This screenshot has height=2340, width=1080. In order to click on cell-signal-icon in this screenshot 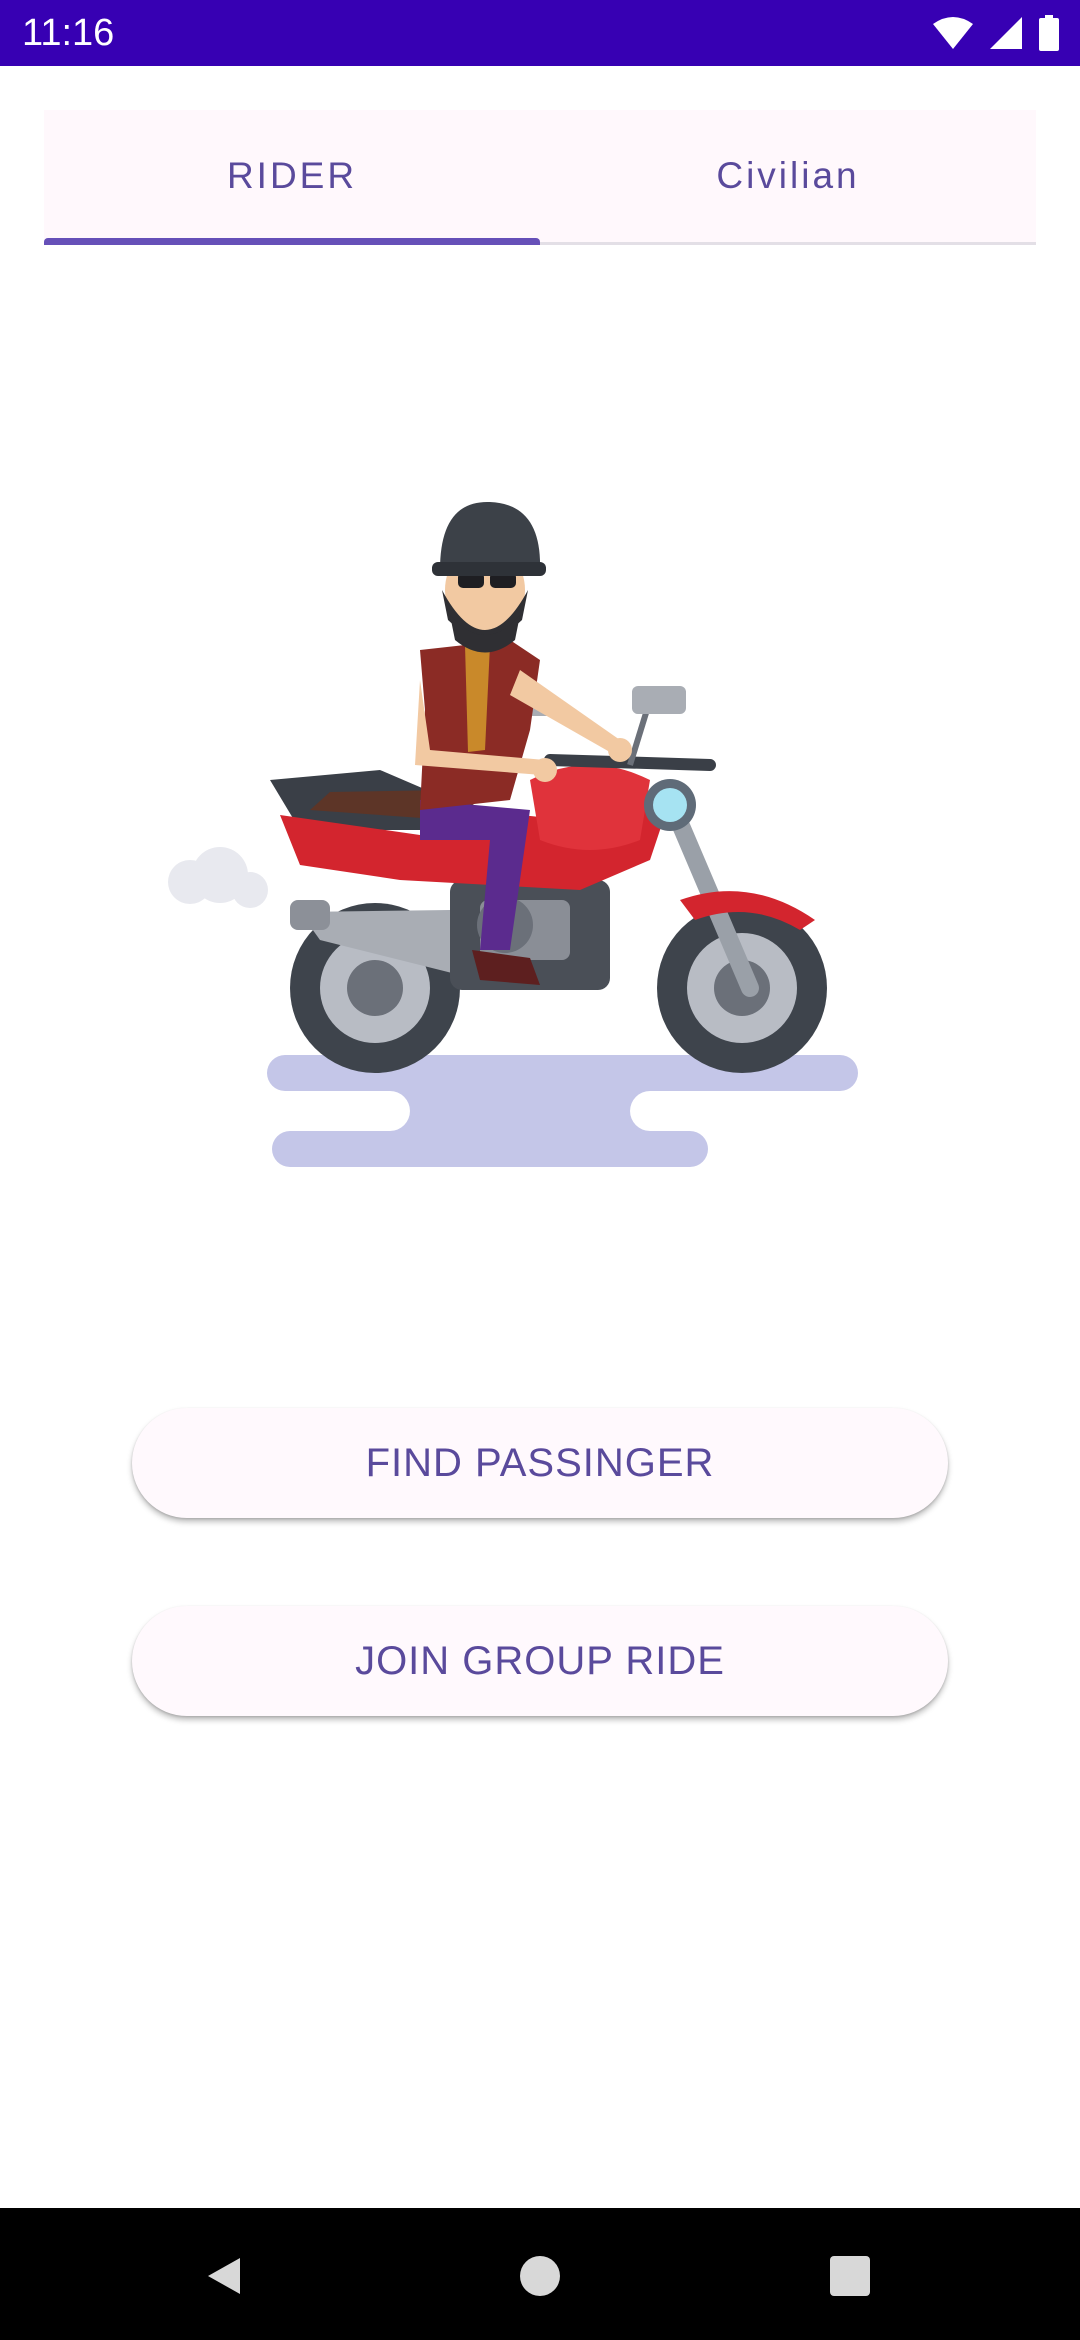, I will do `click(1006, 33)`.